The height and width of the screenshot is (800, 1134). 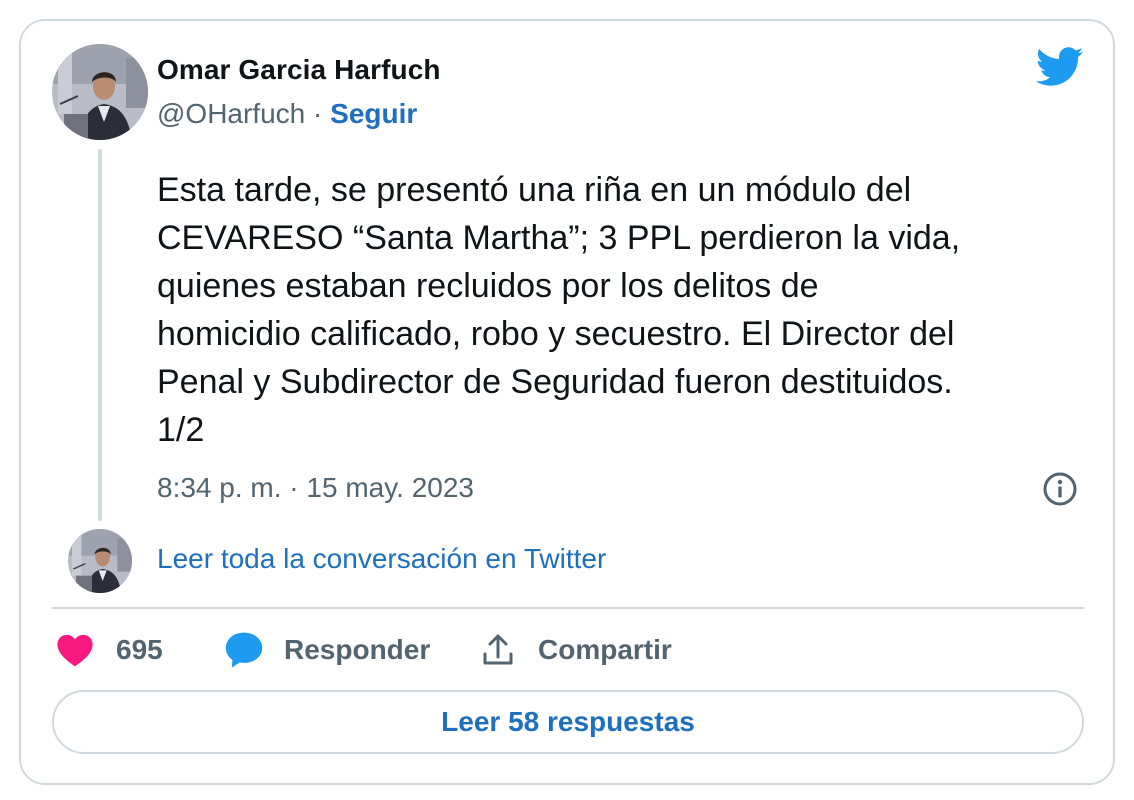 I want to click on heart-icon, so click(x=75, y=650).